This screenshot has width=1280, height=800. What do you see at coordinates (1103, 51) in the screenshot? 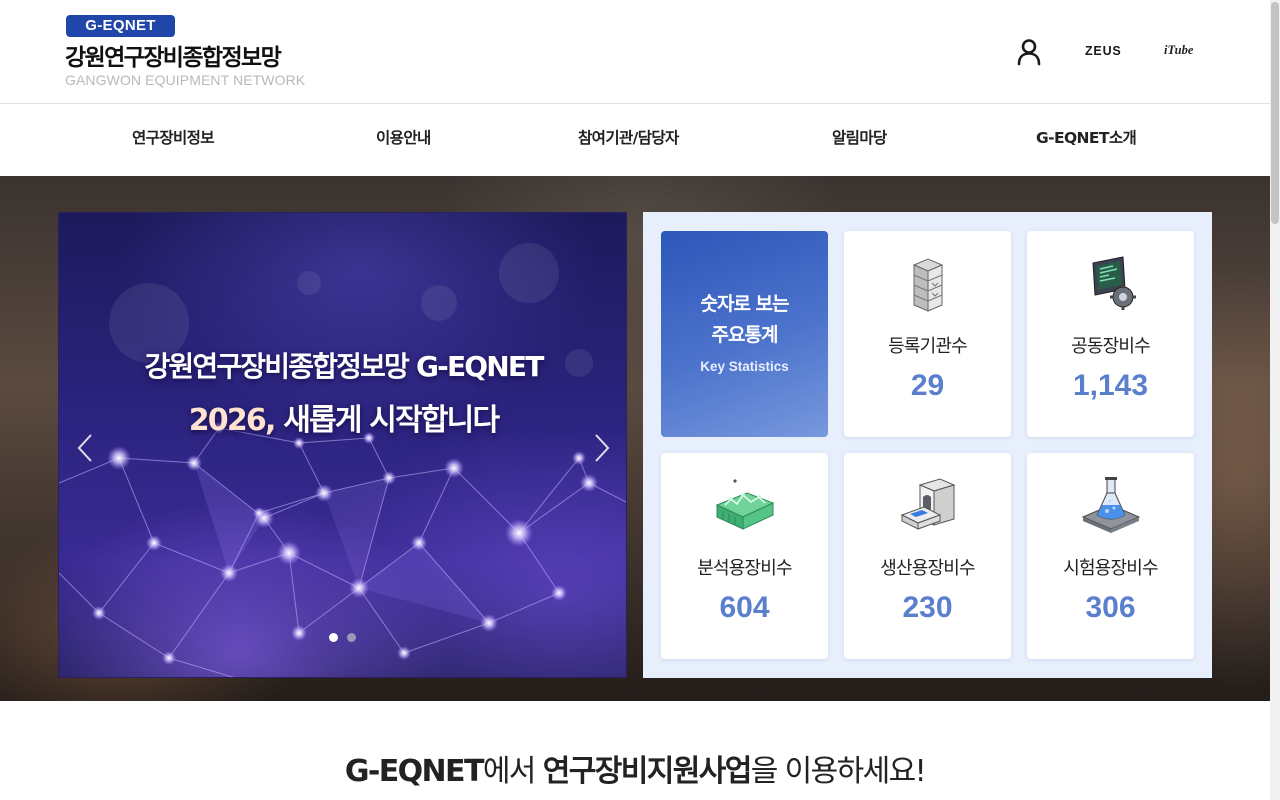
I see `zeus-link: ZEUS` at bounding box center [1103, 51].